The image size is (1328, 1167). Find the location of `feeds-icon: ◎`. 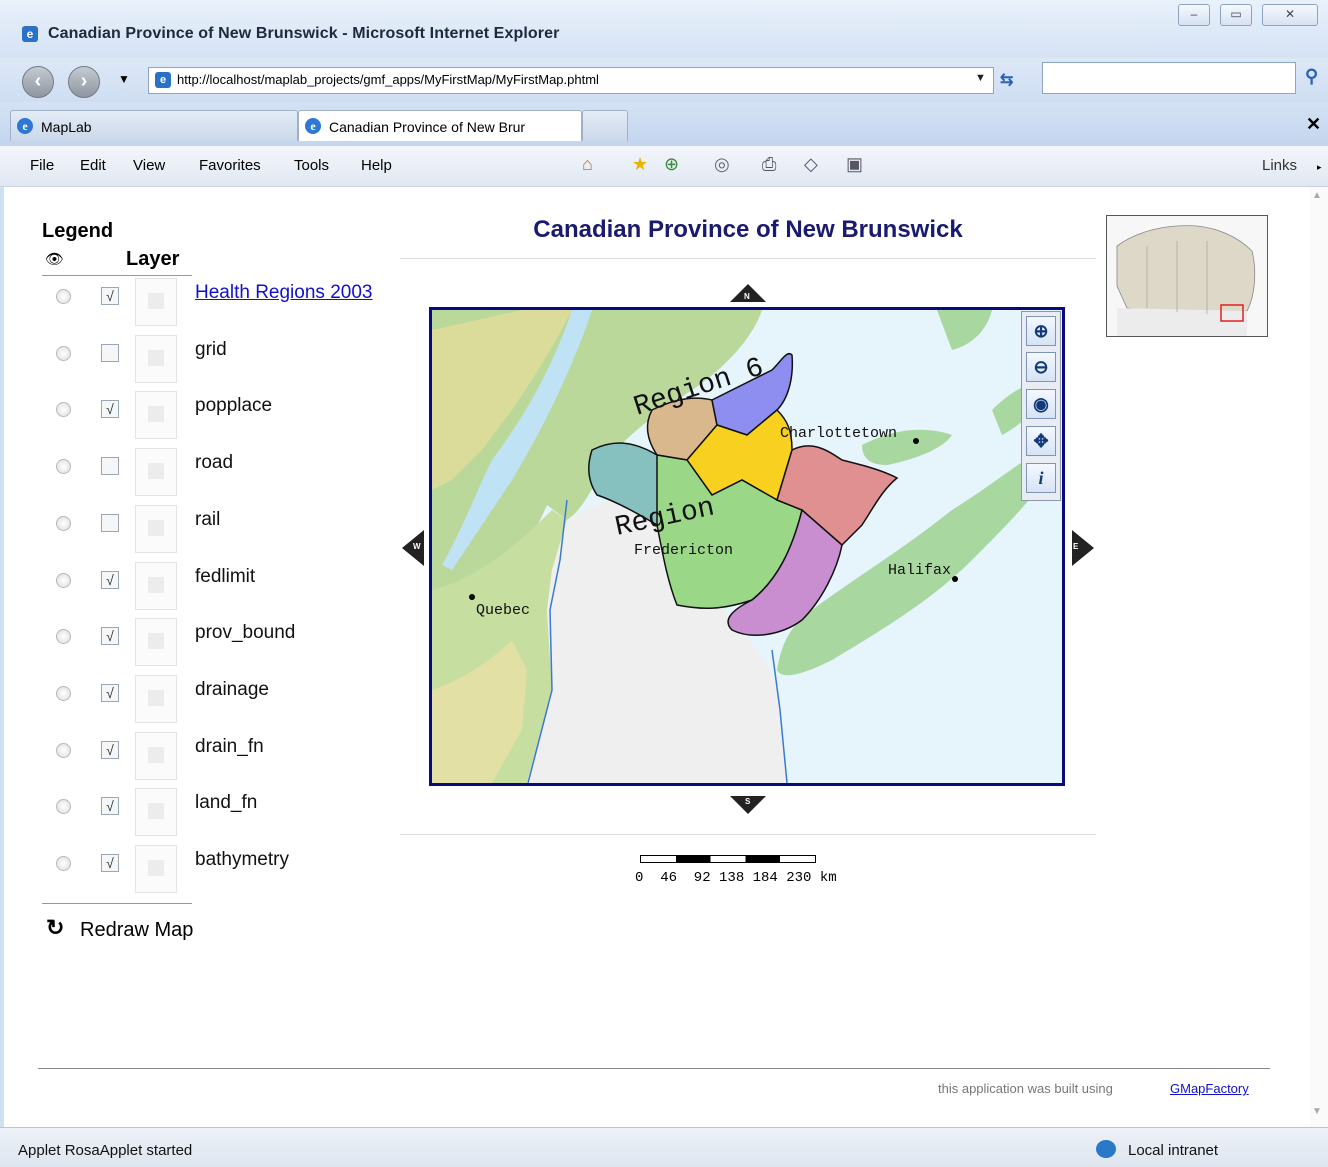

feeds-icon: ◎ is located at coordinates (722, 164).